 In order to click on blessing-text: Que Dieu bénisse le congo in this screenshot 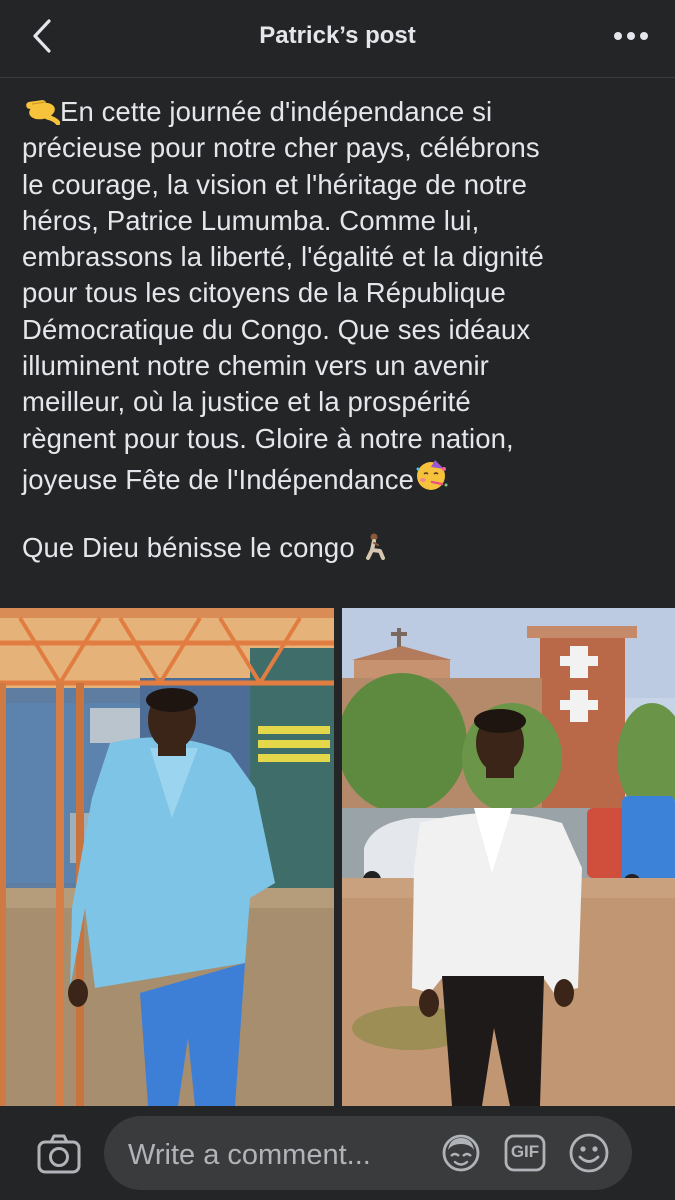, I will do `click(188, 547)`.